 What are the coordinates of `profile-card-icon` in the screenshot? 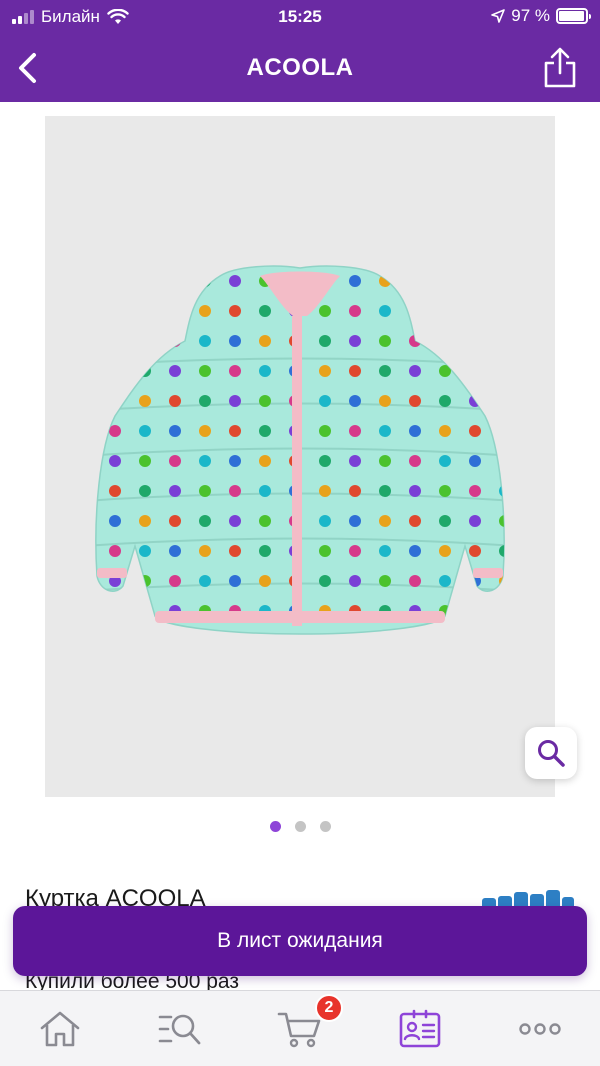 It's located at (420, 1028).